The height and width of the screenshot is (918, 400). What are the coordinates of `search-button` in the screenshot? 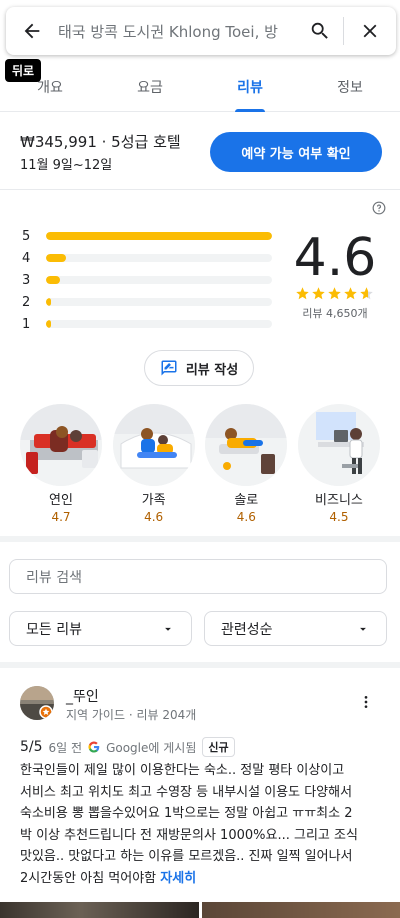 It's located at (320, 31).